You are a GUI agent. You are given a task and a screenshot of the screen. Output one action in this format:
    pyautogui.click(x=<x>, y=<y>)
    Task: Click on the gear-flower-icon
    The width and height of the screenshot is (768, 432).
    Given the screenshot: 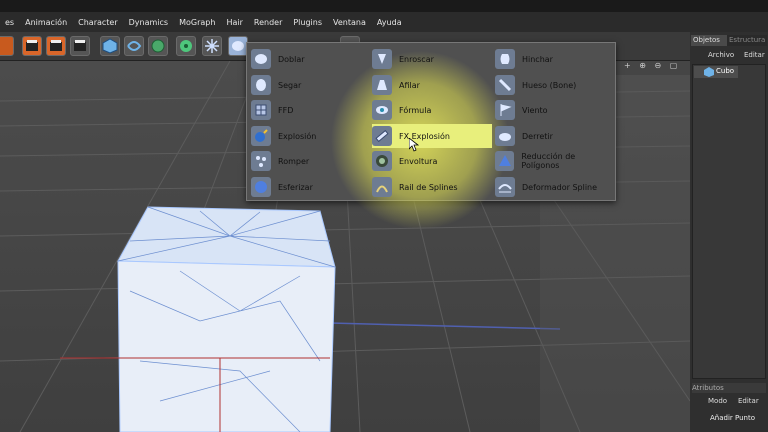 What is the action you would take?
    pyautogui.click(x=186, y=46)
    